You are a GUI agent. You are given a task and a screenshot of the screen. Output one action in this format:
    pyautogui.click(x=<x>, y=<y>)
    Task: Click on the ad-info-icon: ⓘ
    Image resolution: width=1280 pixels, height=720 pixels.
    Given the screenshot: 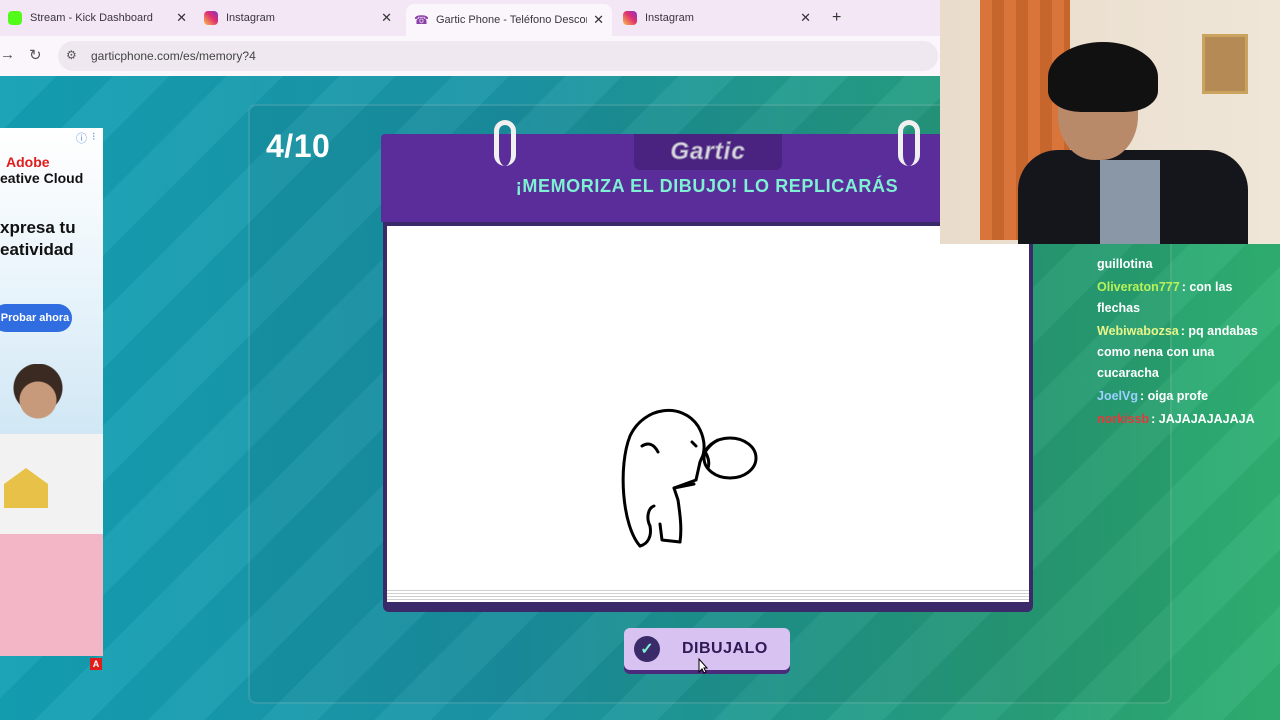 What is the action you would take?
    pyautogui.click(x=81, y=138)
    